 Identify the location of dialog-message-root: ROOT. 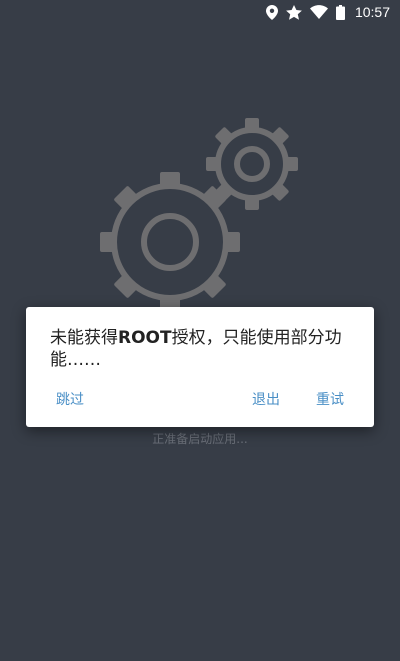
(145, 338).